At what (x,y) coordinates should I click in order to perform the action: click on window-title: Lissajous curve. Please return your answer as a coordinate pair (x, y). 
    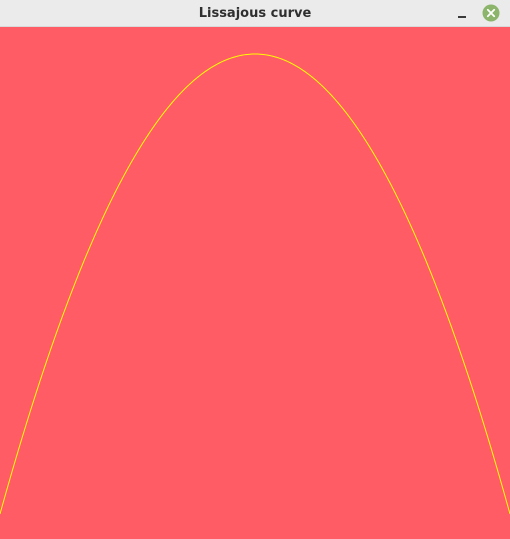
    Looking at the image, I should click on (255, 13).